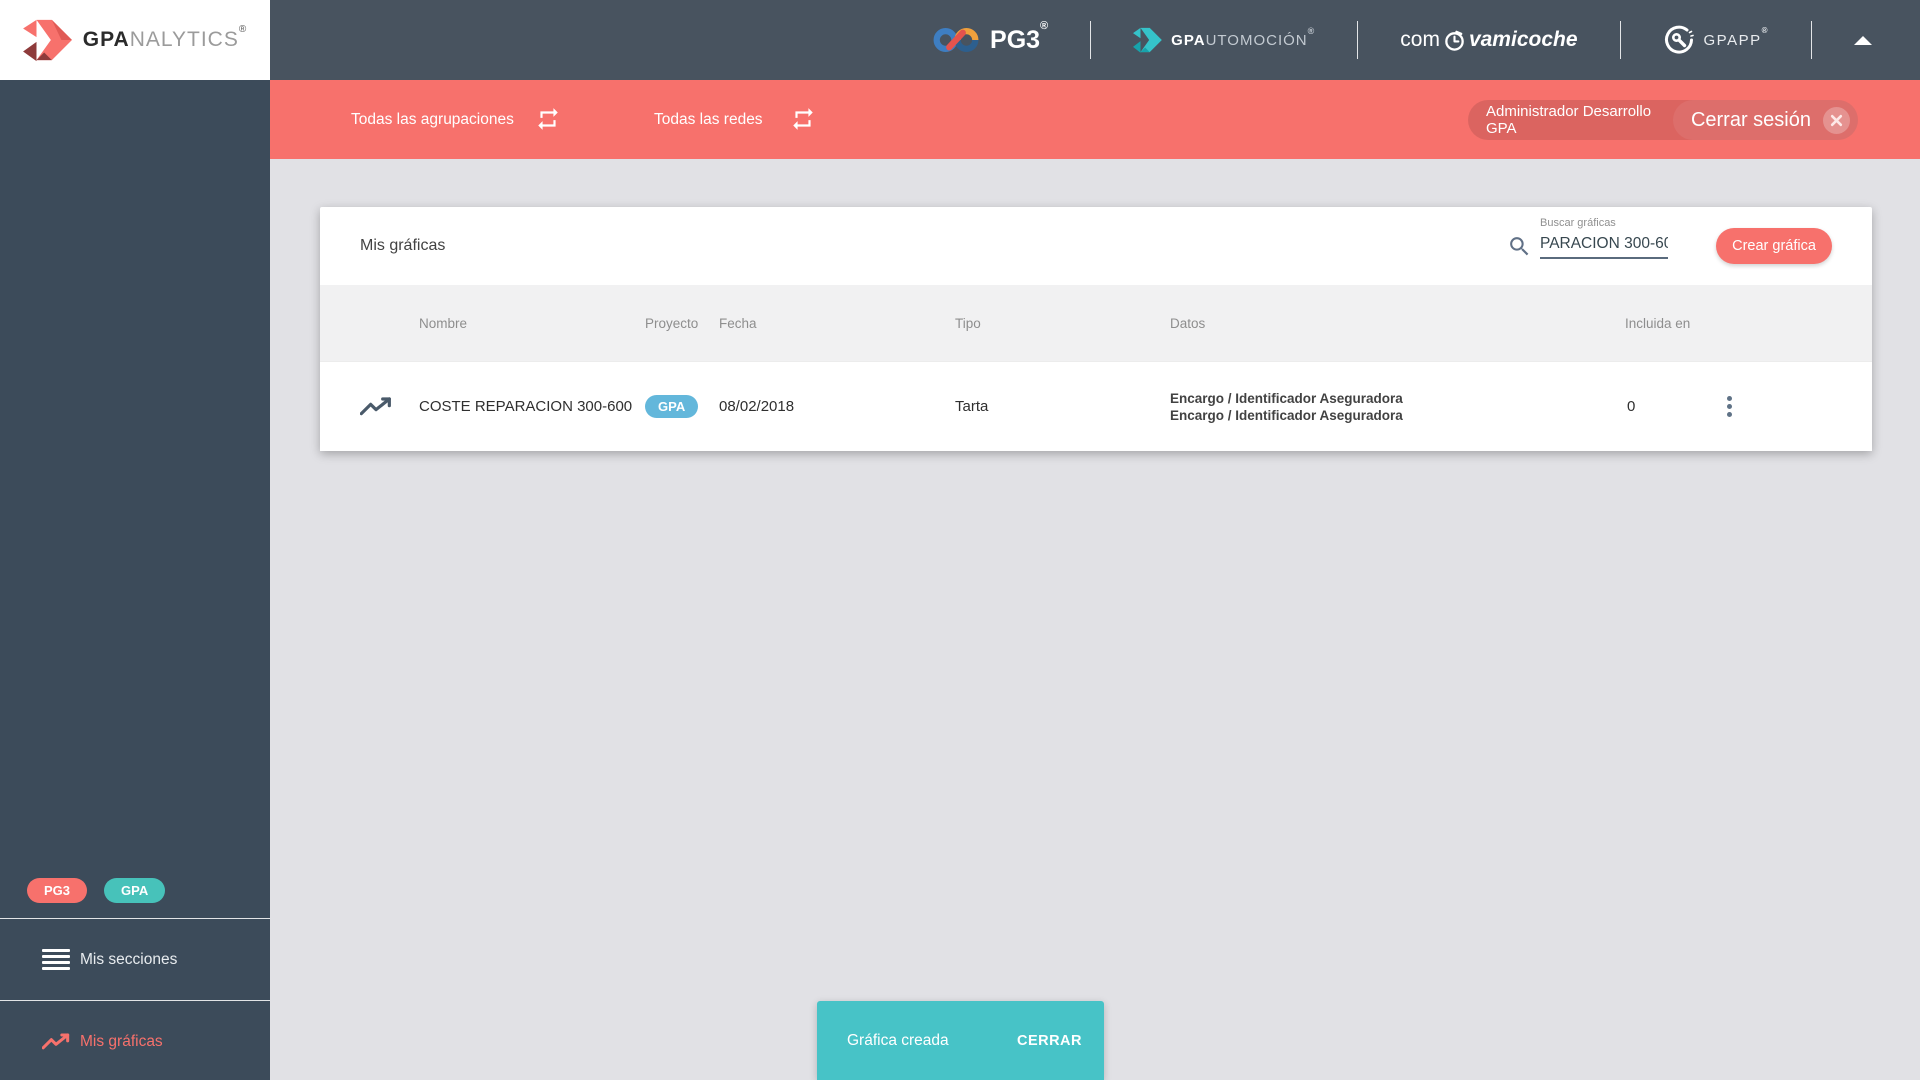  Describe the element at coordinates (1604, 246) in the screenshot. I see `search-input` at that location.